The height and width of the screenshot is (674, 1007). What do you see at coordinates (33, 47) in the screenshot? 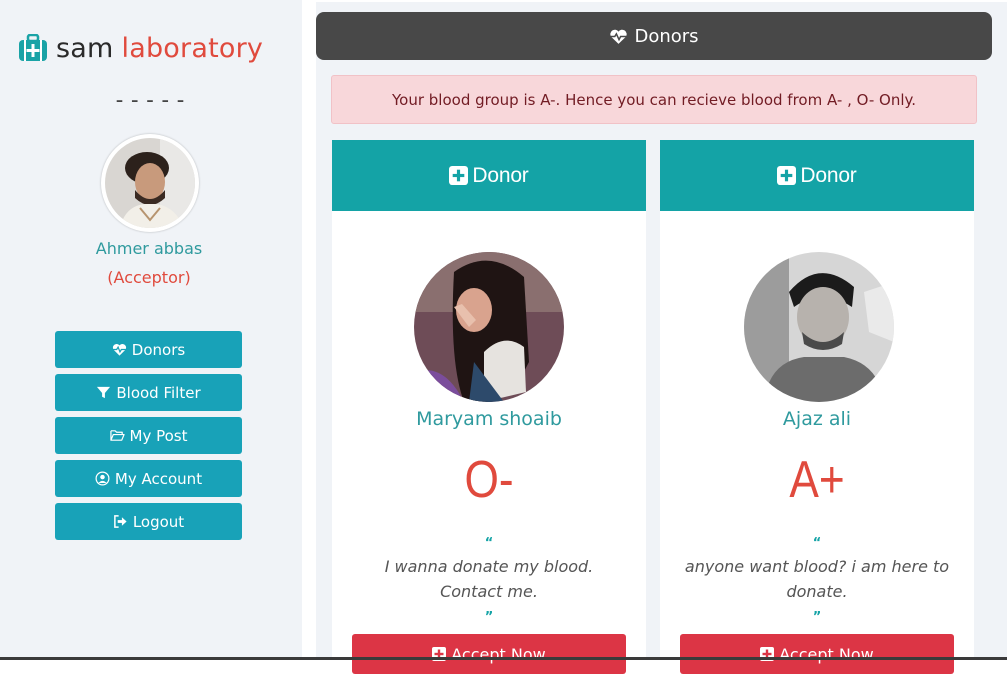
I see `medkit-icon` at bounding box center [33, 47].